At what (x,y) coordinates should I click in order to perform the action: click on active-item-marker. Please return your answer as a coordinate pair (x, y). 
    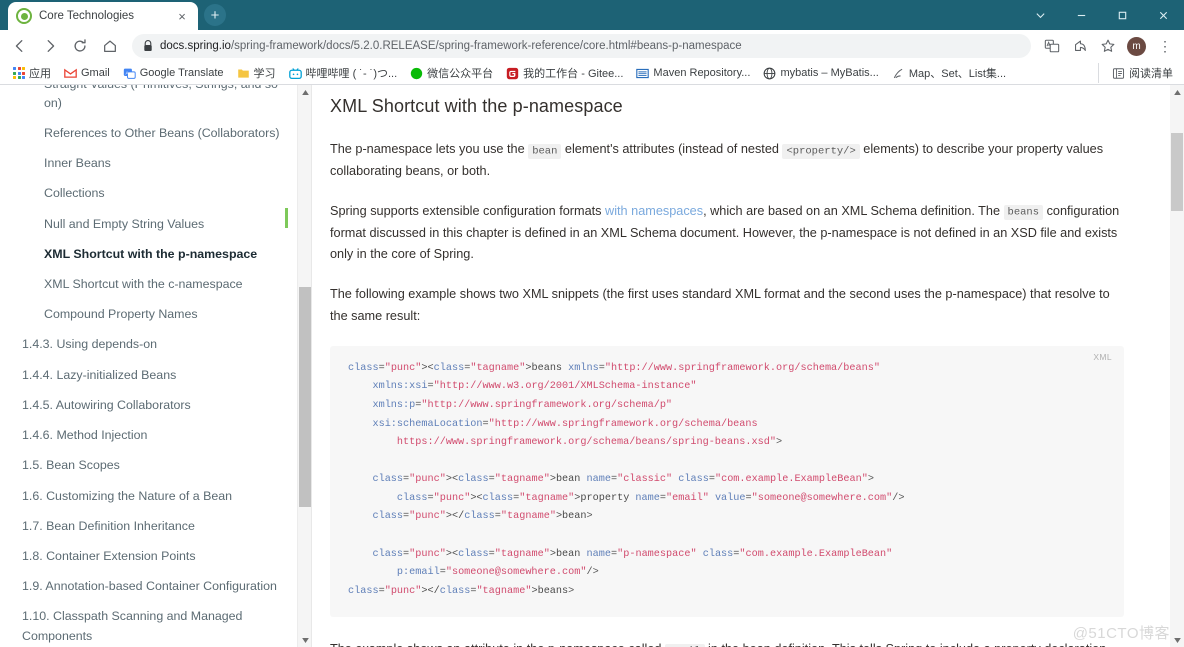
    Looking at the image, I should click on (286, 218).